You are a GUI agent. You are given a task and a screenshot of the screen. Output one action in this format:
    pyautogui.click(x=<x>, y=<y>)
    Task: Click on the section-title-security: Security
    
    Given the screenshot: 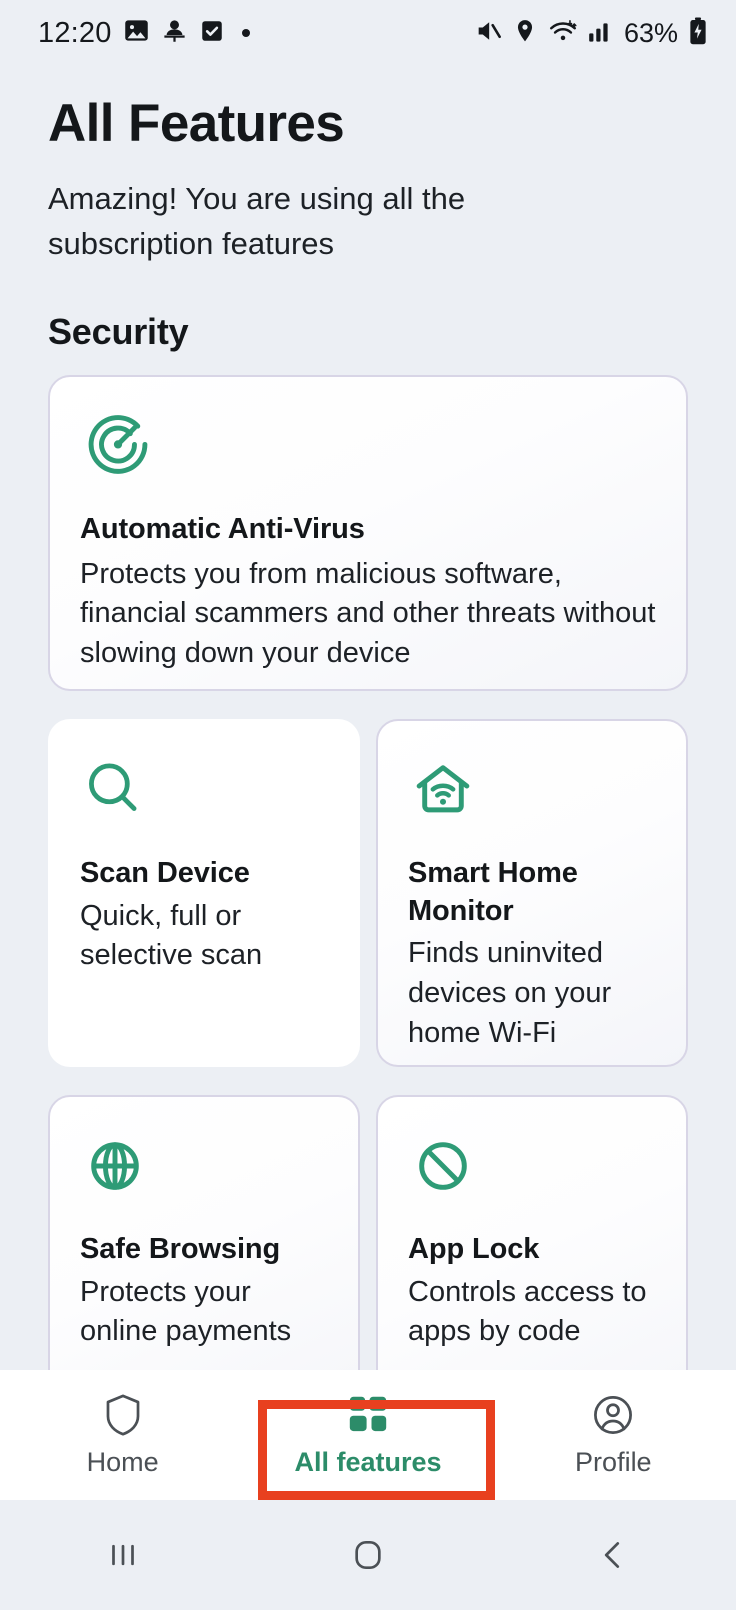 What is the action you would take?
    pyautogui.click(x=118, y=331)
    